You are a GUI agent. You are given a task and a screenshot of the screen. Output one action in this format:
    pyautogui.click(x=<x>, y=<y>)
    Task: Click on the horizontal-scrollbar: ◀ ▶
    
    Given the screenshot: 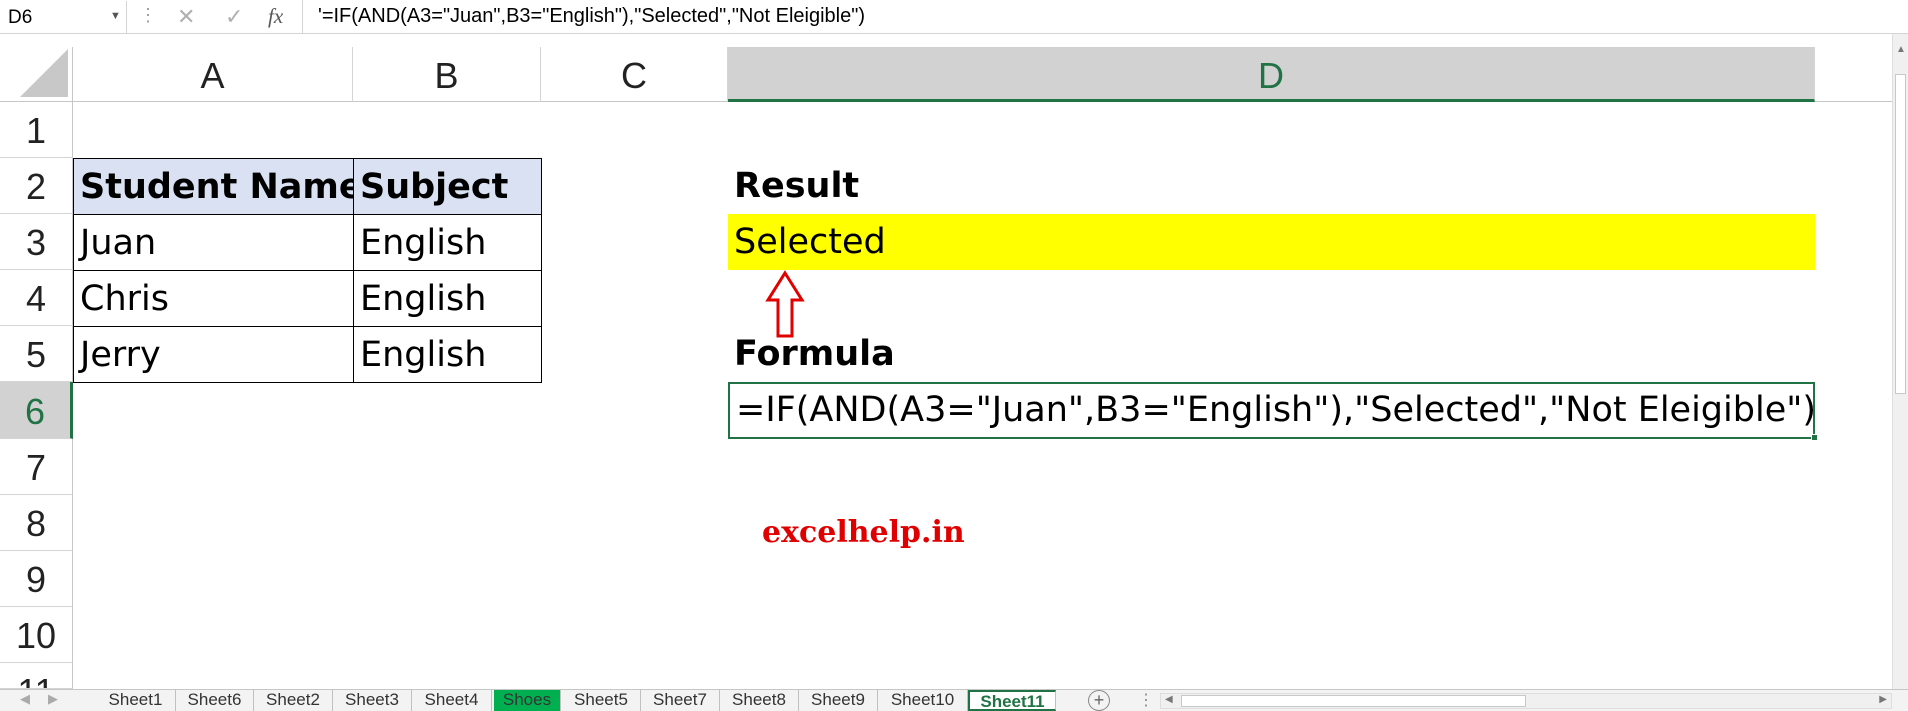 What is the action you would take?
    pyautogui.click(x=1526, y=701)
    